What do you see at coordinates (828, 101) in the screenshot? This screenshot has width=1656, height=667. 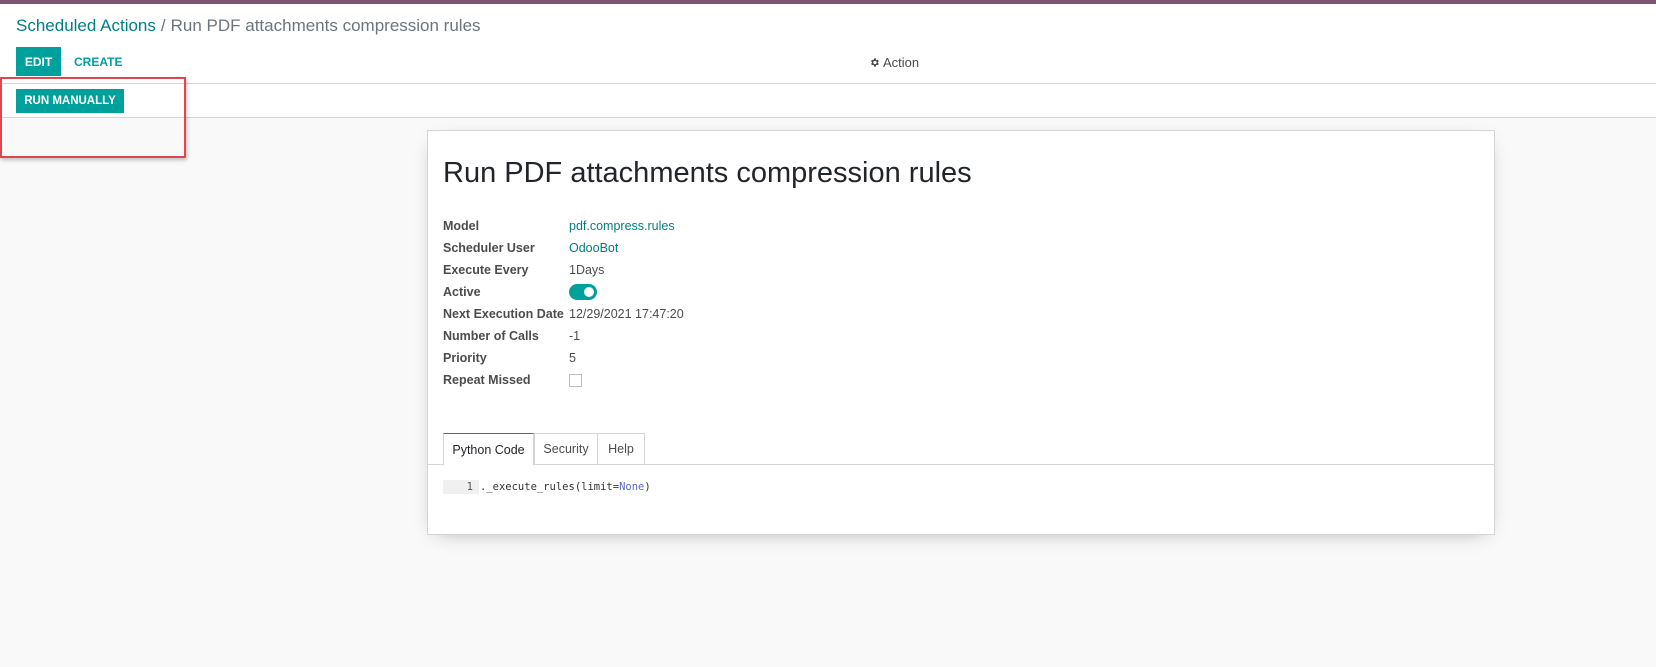 I see `statusbar: RUN MANUALLY` at bounding box center [828, 101].